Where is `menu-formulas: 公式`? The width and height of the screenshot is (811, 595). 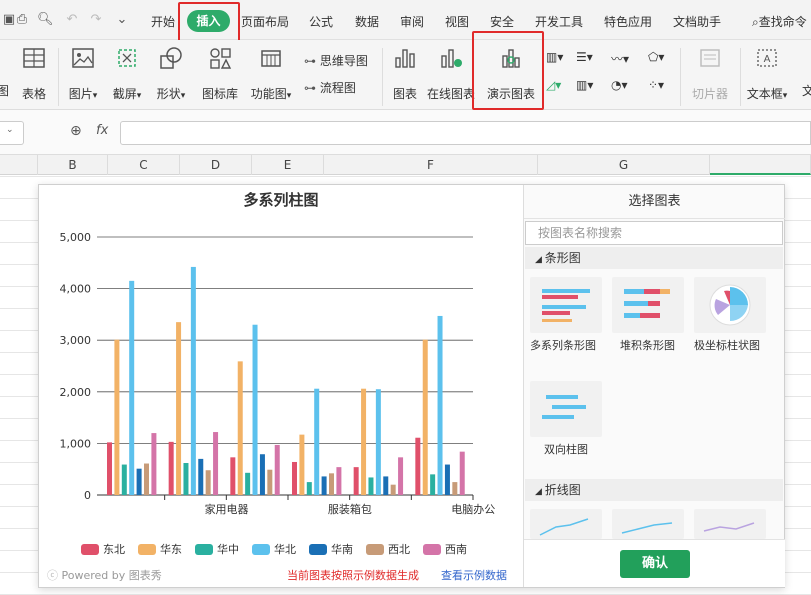
menu-formulas: 公式 is located at coordinates (321, 21).